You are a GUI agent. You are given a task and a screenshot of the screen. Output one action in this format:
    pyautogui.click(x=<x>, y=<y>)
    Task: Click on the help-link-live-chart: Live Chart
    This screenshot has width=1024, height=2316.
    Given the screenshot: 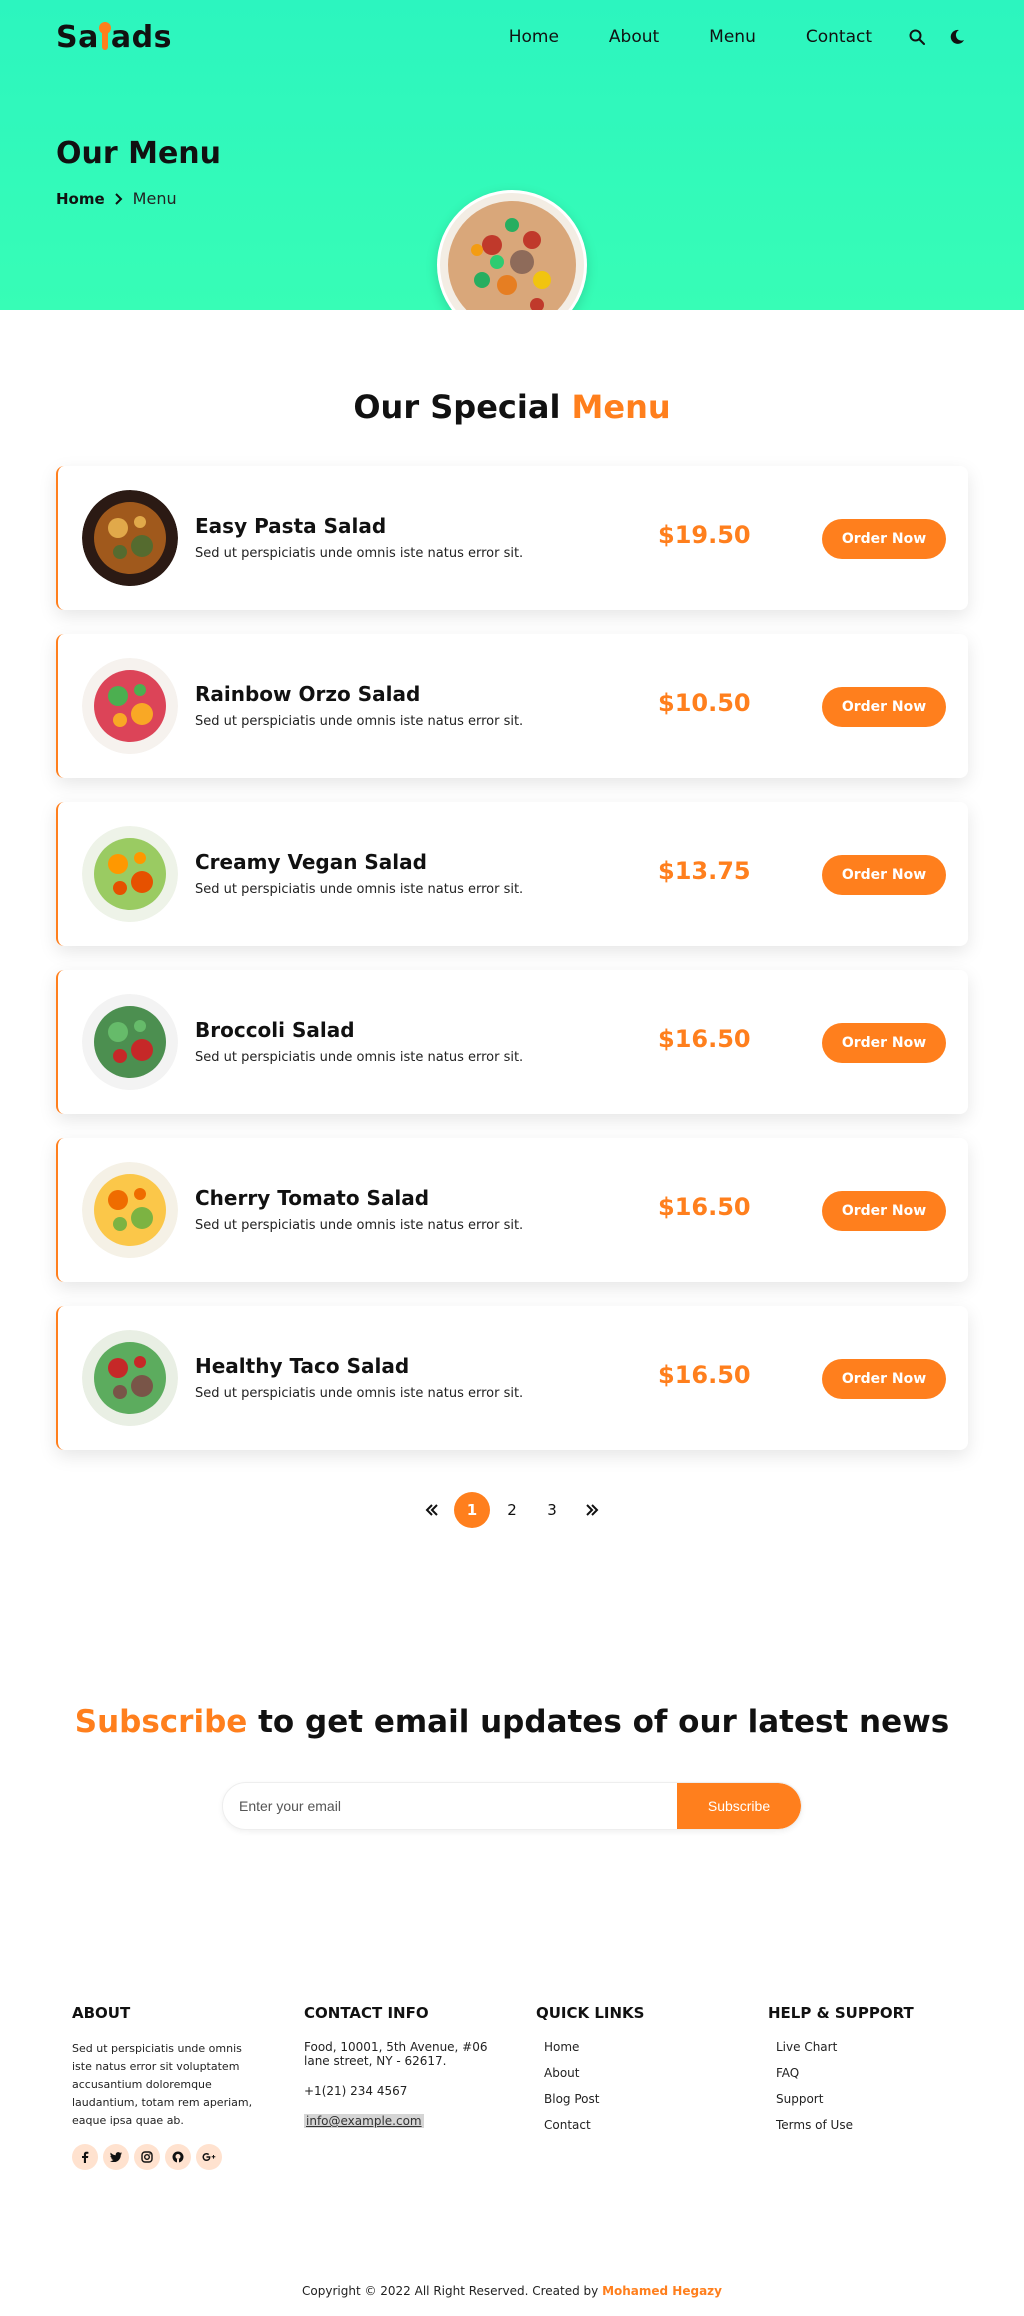 What is the action you would take?
    pyautogui.click(x=882, y=2047)
    